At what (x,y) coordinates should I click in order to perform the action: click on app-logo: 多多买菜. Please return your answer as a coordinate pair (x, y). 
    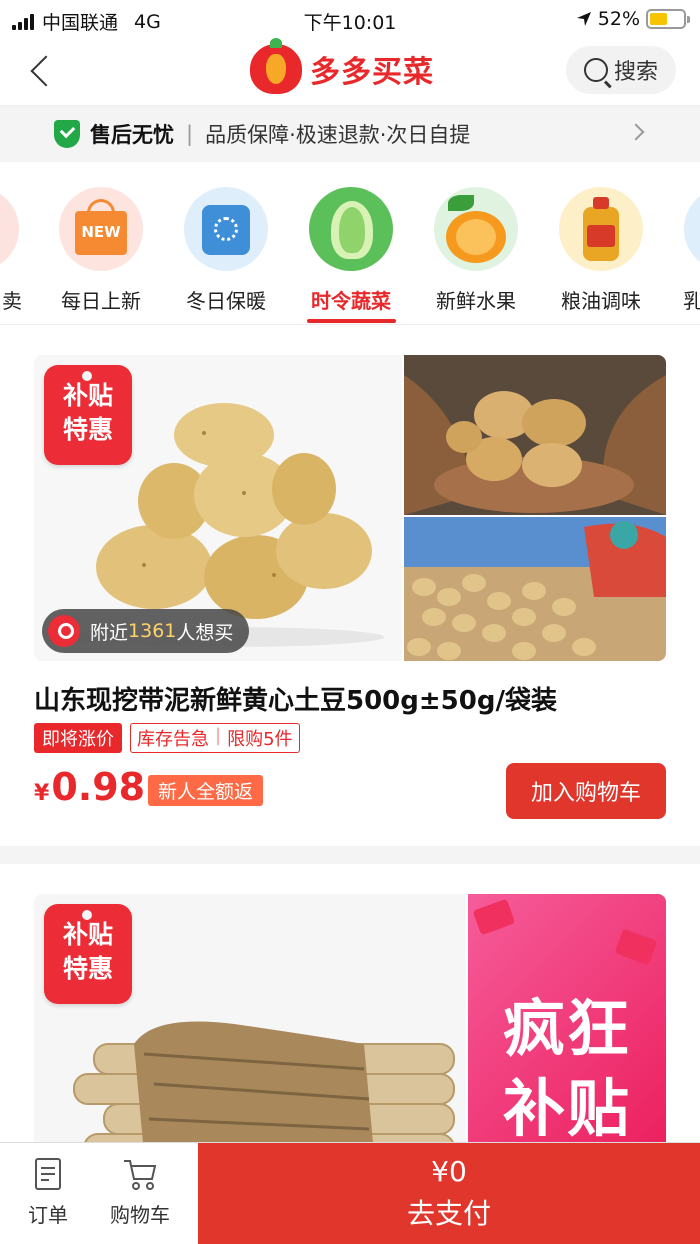
    Looking at the image, I should click on (342, 66).